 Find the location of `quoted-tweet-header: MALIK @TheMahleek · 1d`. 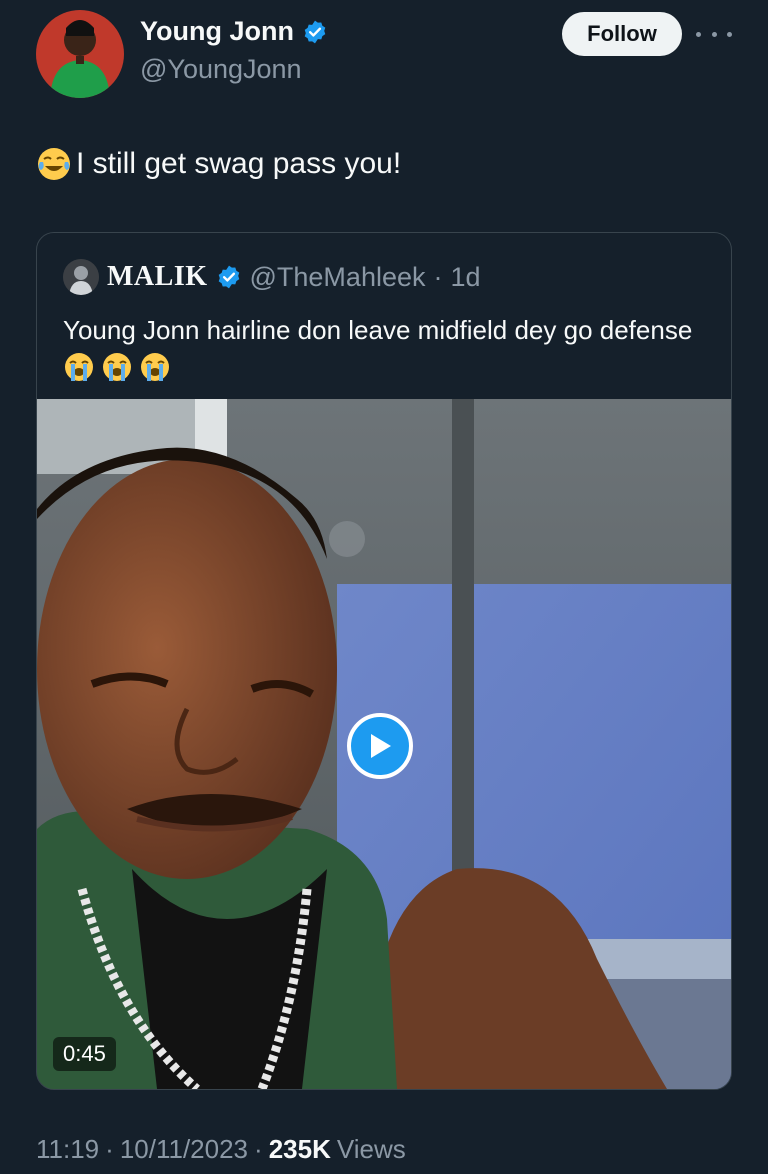

quoted-tweet-header: MALIK @TheMahleek · 1d is located at coordinates (272, 277).